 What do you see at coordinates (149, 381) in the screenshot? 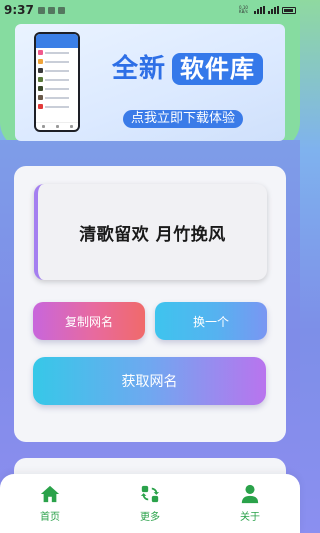
I see `get-nickname-button: 获取网名` at bounding box center [149, 381].